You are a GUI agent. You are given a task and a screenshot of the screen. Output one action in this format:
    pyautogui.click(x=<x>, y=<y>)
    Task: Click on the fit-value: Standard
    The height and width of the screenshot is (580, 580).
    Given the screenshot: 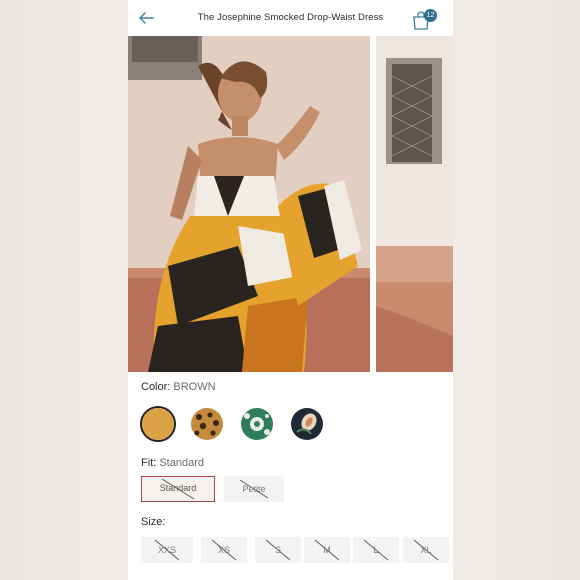 What is the action you would take?
    pyautogui.click(x=181, y=463)
    